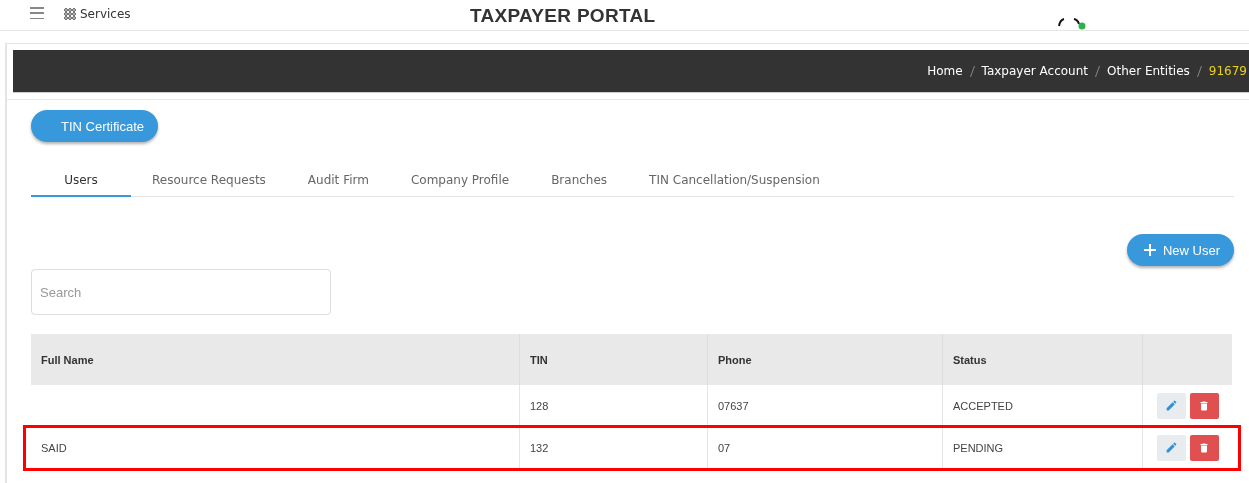 The height and width of the screenshot is (483, 1249). What do you see at coordinates (275, 359) in the screenshot?
I see `column-header: Full Name` at bounding box center [275, 359].